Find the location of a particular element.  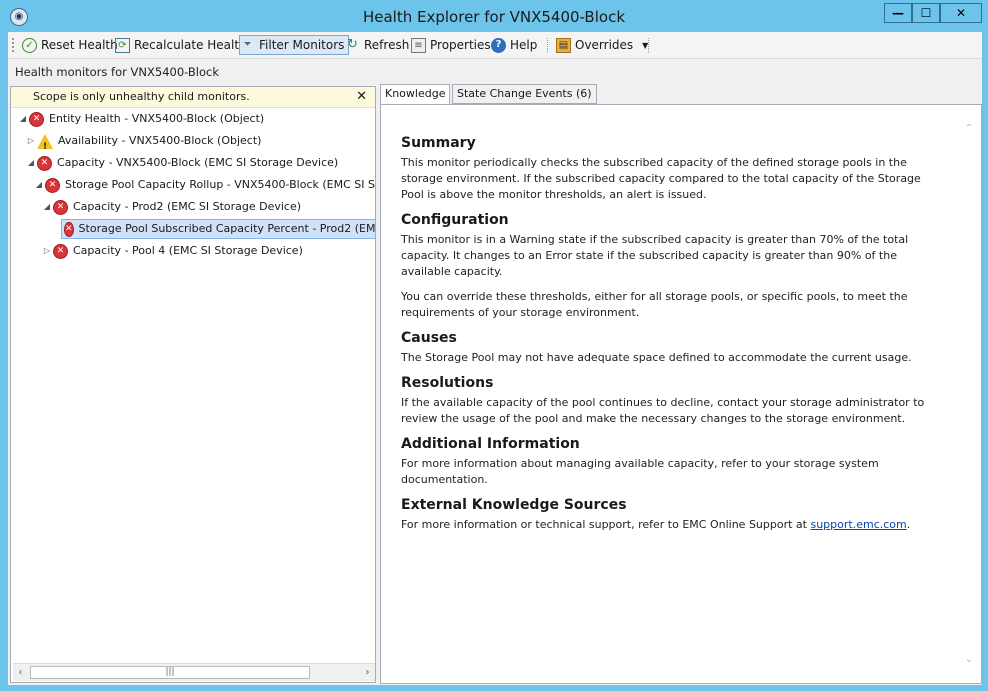

filter-monitors-button: ⏷ Filter Monitors is located at coordinates (294, 45).